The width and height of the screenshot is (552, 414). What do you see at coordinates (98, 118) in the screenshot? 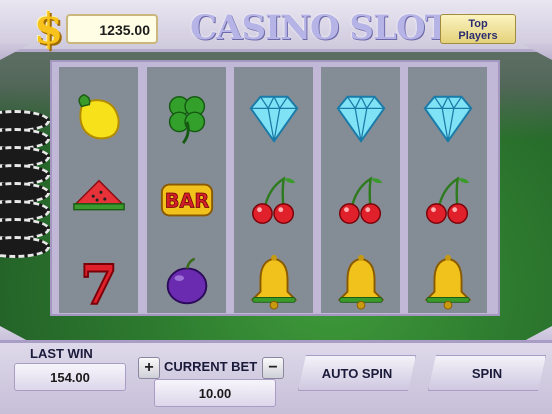
I see `lemon-icon` at bounding box center [98, 118].